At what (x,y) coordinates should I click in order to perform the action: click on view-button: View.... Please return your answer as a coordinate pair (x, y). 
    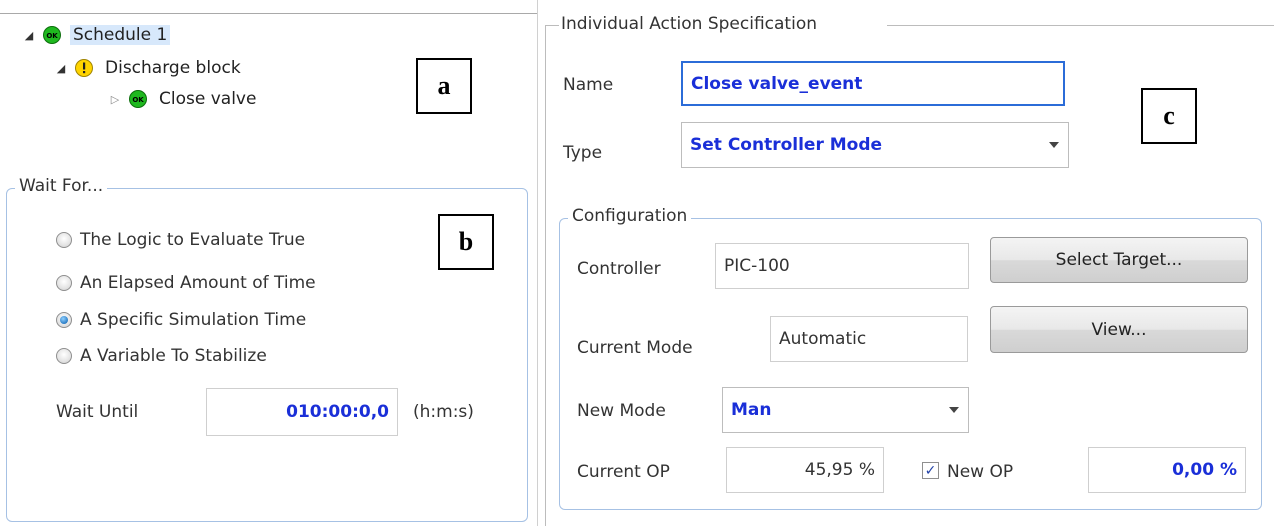
    Looking at the image, I should click on (1119, 329).